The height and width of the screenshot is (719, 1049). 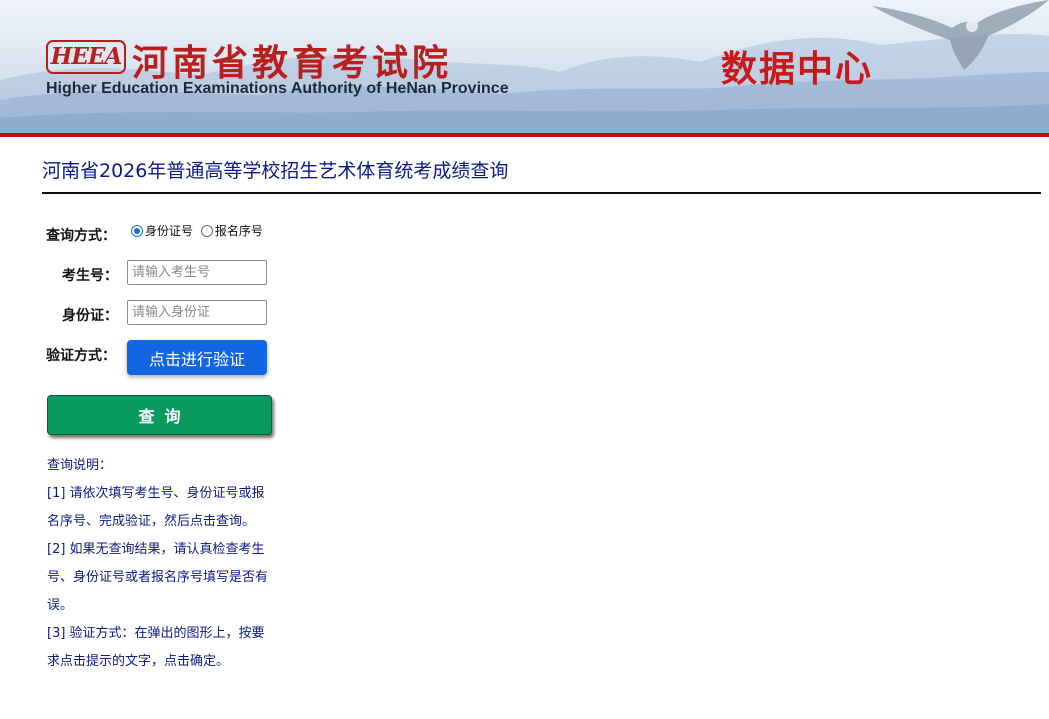 I want to click on radio-id-number, so click(x=137, y=230).